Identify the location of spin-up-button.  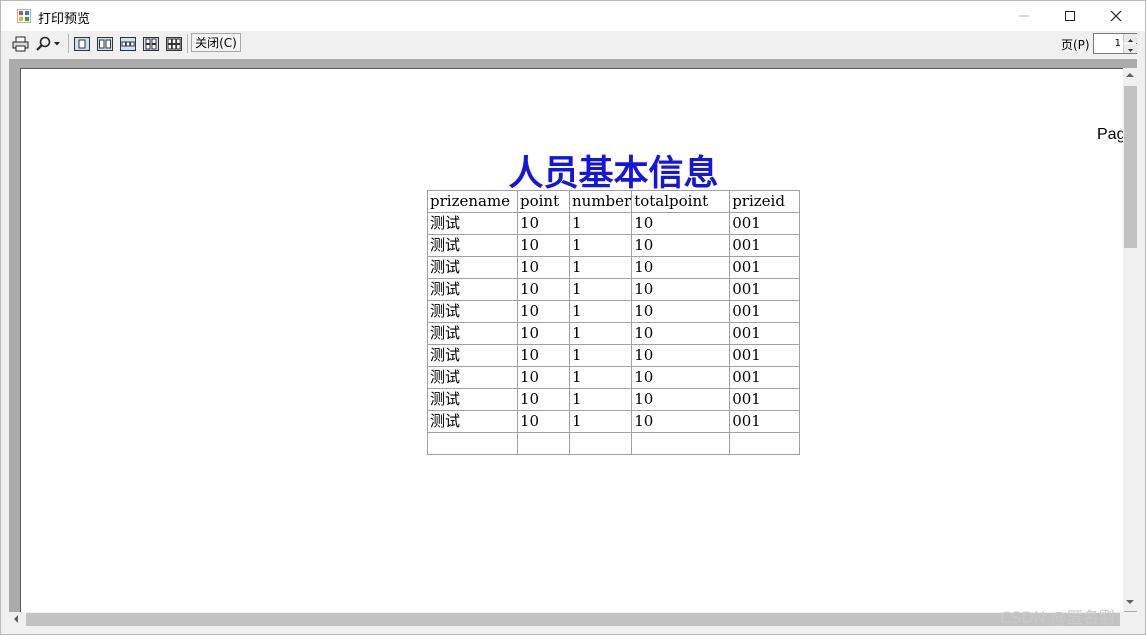
(1130, 38).